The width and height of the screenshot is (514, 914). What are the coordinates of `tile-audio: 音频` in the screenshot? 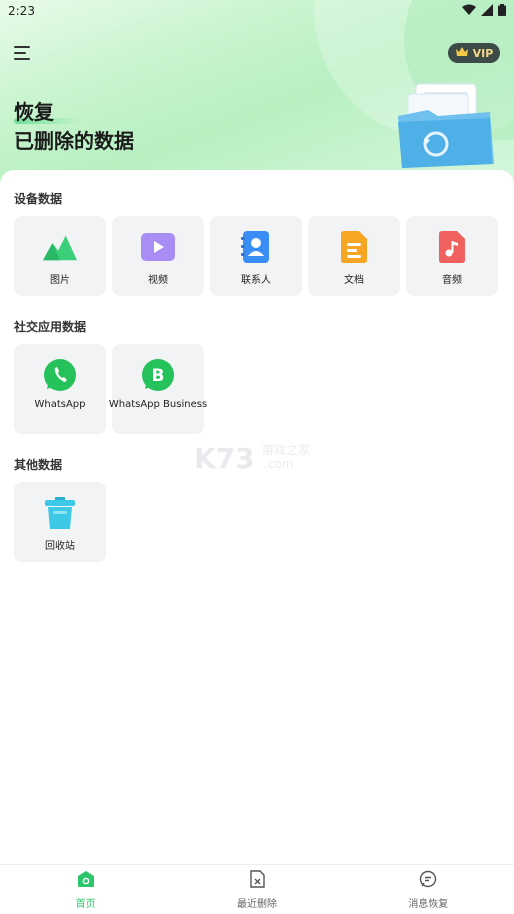 It's located at (452, 256).